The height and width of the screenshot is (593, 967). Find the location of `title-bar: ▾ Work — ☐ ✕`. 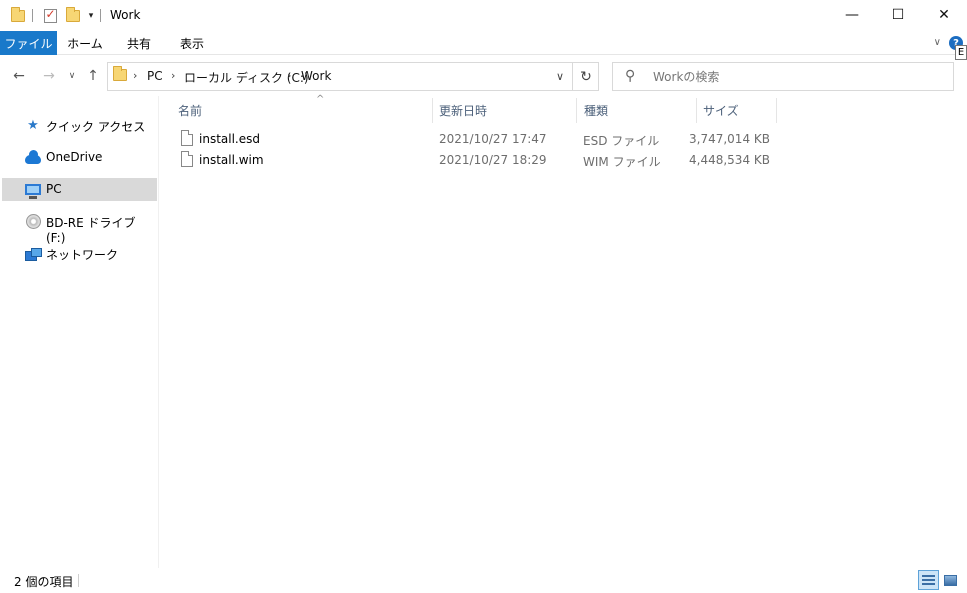

title-bar: ▾ Work — ☐ ✕ is located at coordinates (483, 15).